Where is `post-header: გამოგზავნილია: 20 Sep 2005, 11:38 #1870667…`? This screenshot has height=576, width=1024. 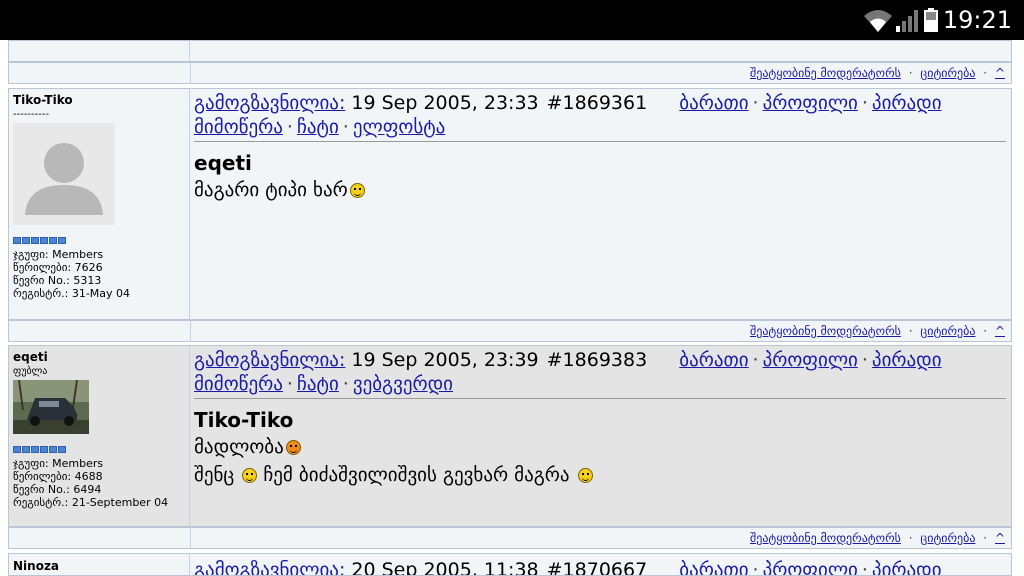
post-header: გამოგზავნილია: 20 Sep 2005, 11:38 #1870667… is located at coordinates (602, 567).